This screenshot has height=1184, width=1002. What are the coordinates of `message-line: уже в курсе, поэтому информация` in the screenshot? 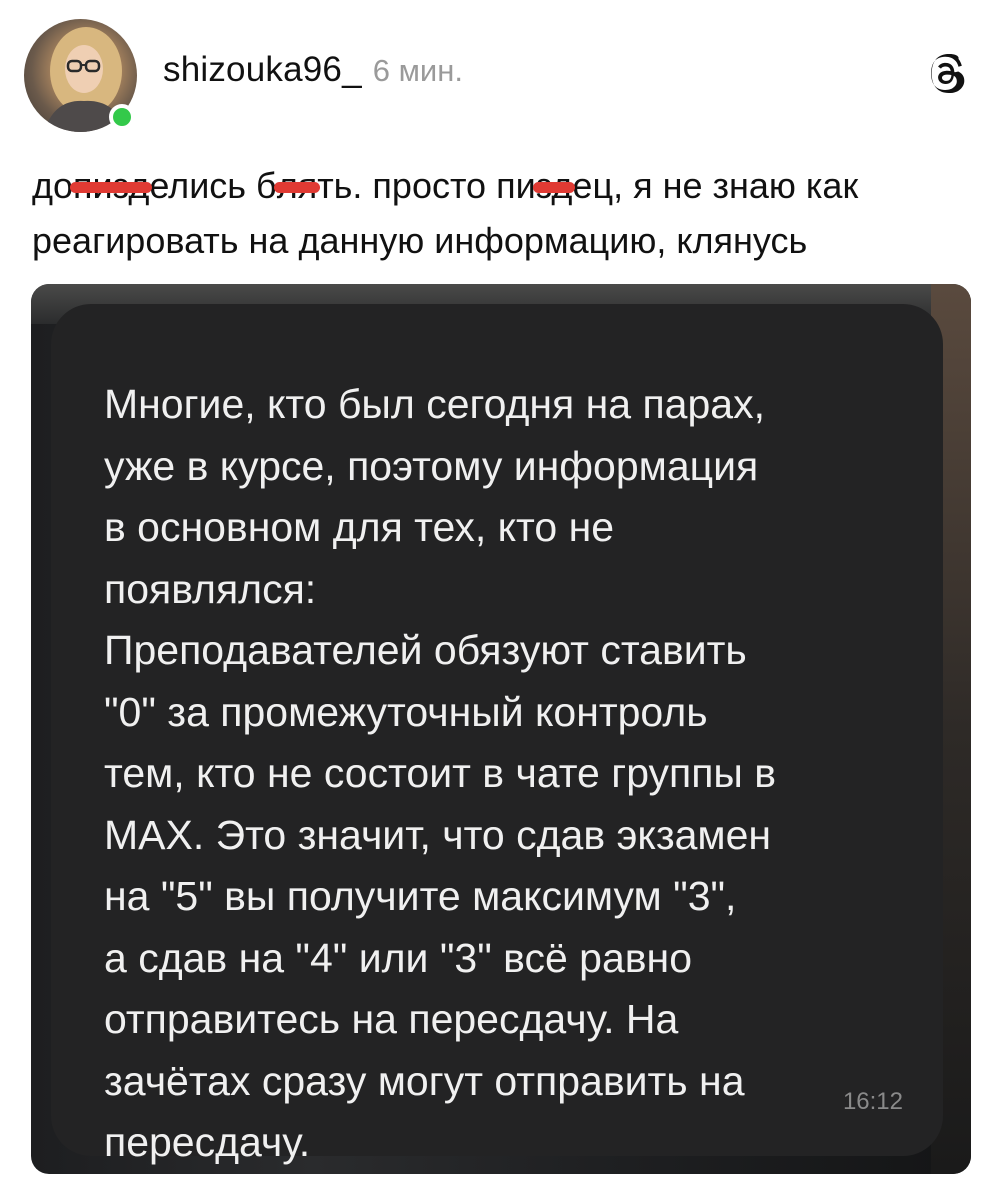 It's located at (431, 465).